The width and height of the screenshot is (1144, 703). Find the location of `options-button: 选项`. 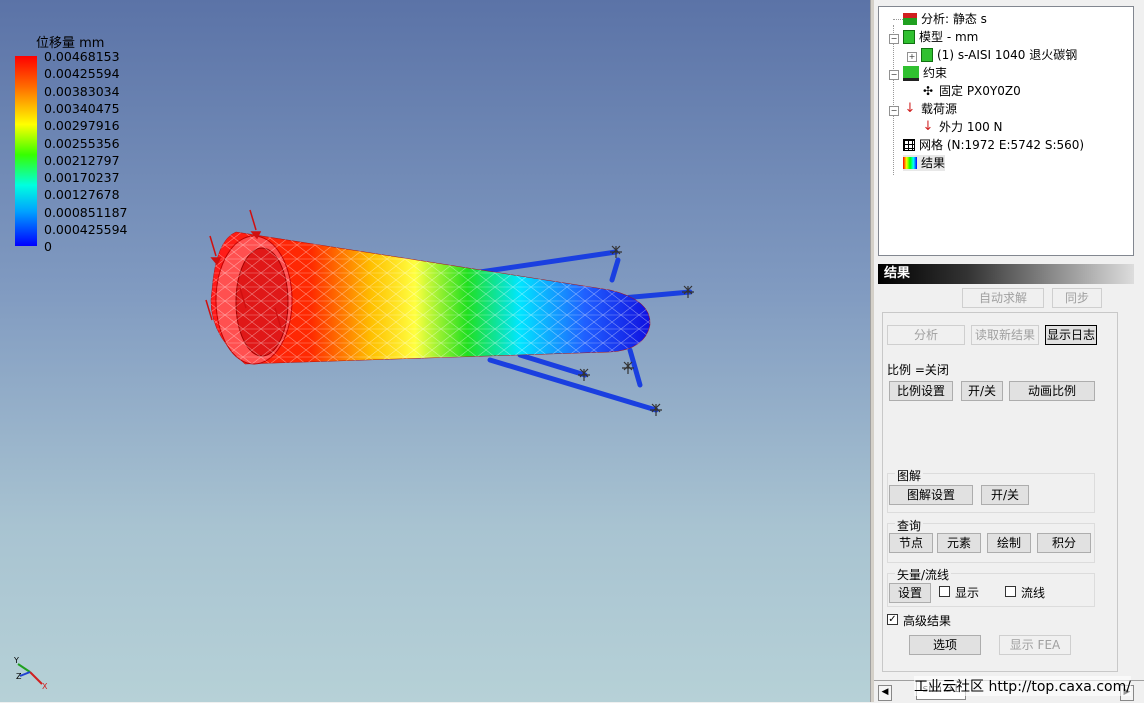

options-button: 选项 is located at coordinates (945, 645).